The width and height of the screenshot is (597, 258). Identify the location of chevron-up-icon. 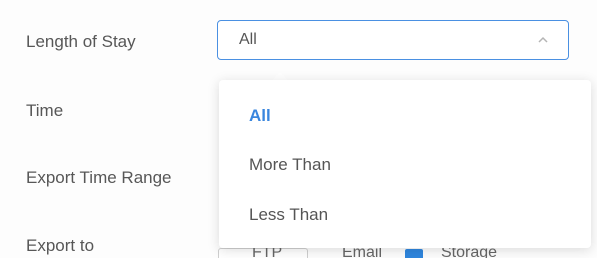
(543, 39).